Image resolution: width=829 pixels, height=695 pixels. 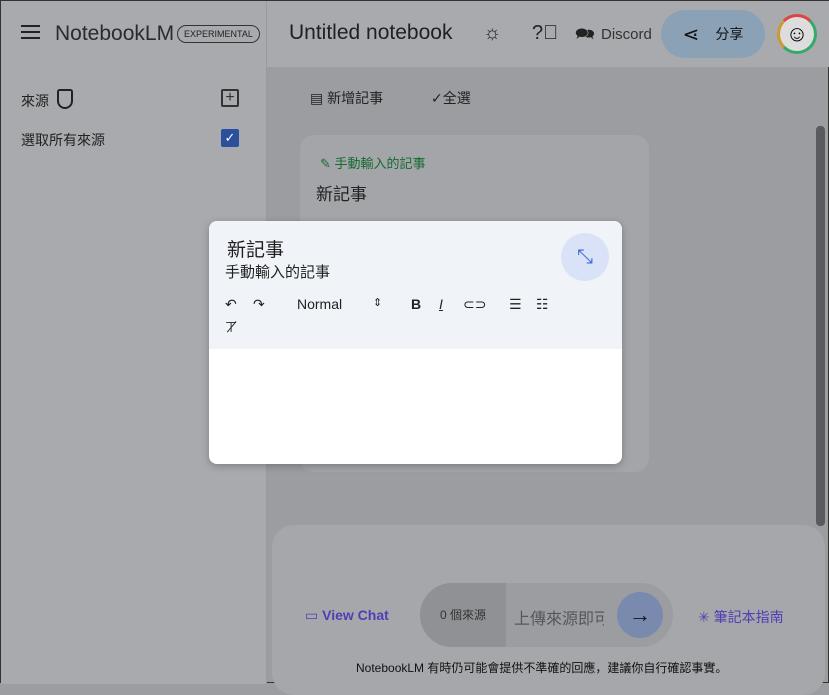 I want to click on note-icon: ▤, so click(x=317, y=98).